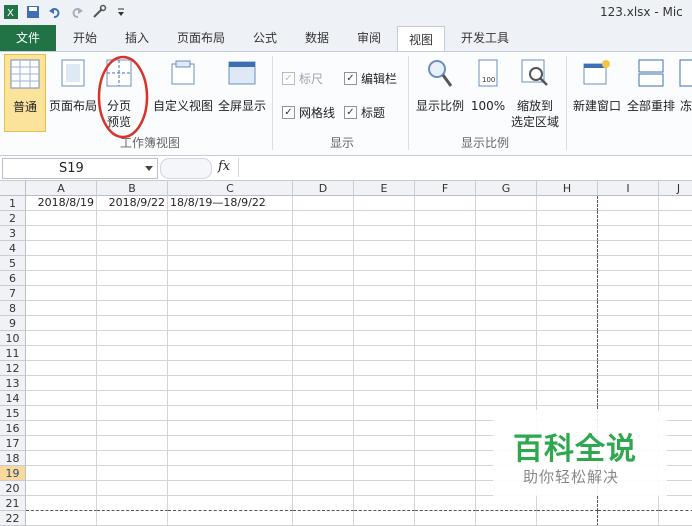 The image size is (692, 526). What do you see at coordinates (13, 503) in the screenshot?
I see `row-header: 21` at bounding box center [13, 503].